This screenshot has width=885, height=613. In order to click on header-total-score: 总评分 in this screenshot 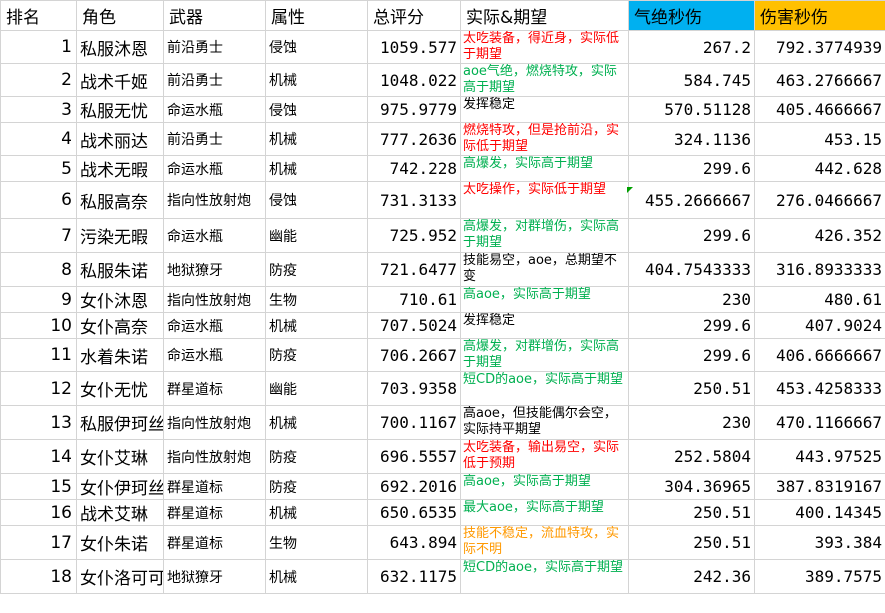, I will do `click(414, 15)`.